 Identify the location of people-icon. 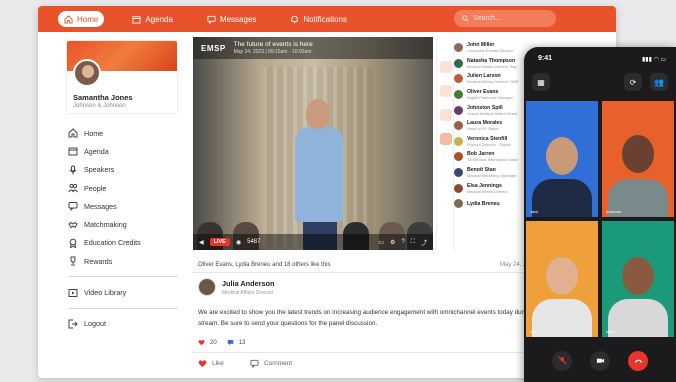
(73, 188).